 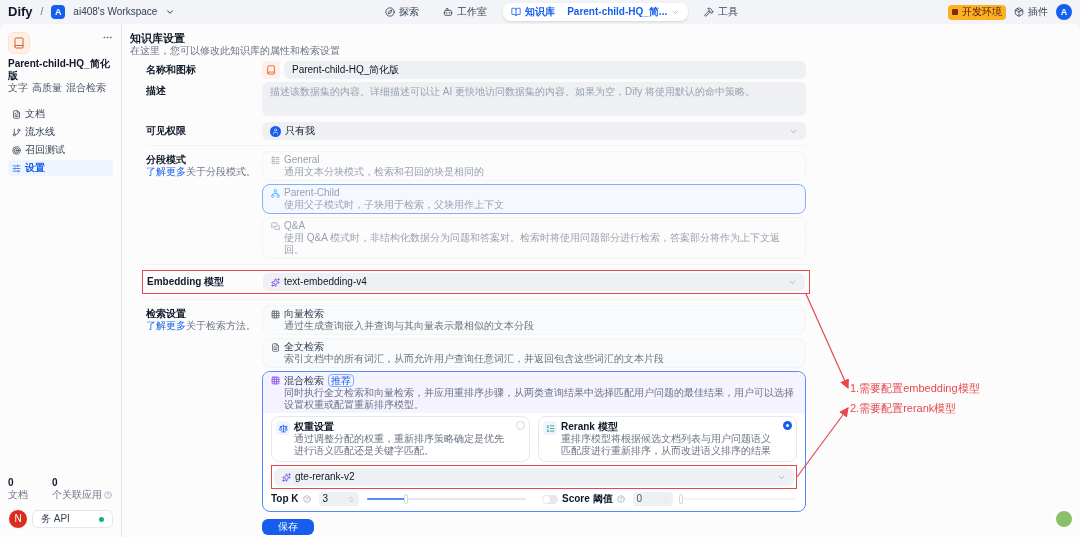 What do you see at coordinates (787, 425) in the screenshot?
I see `radio-button` at bounding box center [787, 425].